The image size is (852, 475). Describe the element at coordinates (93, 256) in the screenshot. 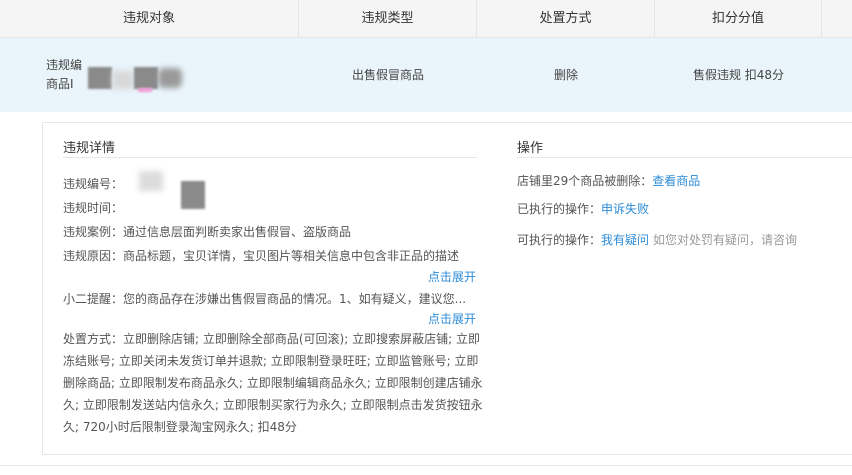

I see `violation-reason-label: 违规原因：` at that location.